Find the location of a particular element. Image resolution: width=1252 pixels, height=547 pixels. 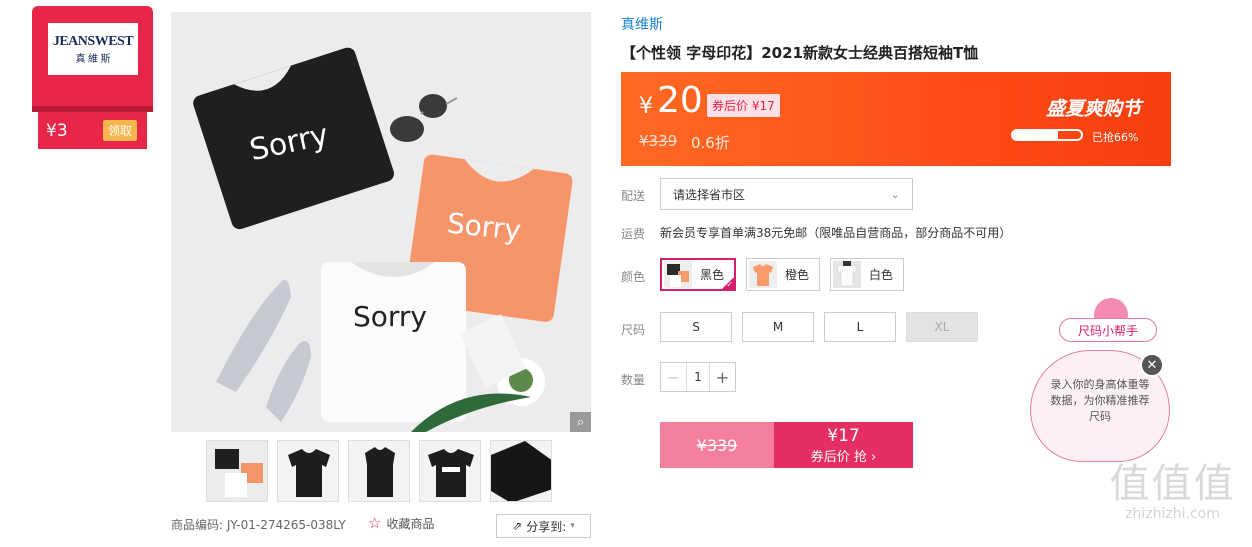

color-option-orange: 橙色 is located at coordinates (783, 274).